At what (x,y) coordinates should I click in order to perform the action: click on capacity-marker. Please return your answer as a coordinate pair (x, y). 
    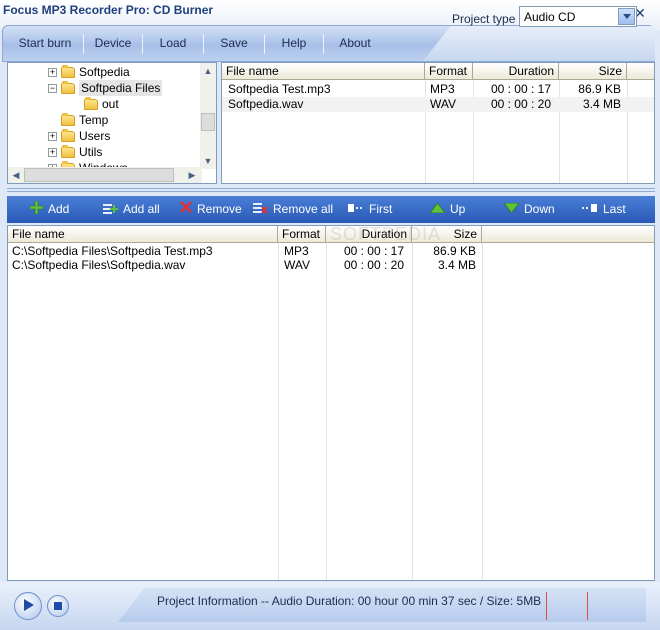
    Looking at the image, I should click on (546, 606).